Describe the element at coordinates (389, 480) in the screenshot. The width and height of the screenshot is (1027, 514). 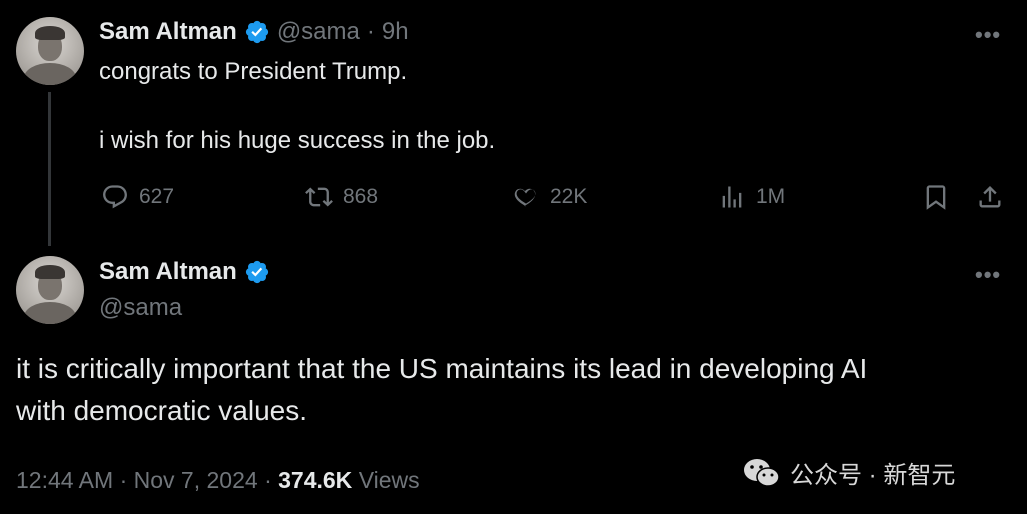
I see `views-label: Views` at that location.